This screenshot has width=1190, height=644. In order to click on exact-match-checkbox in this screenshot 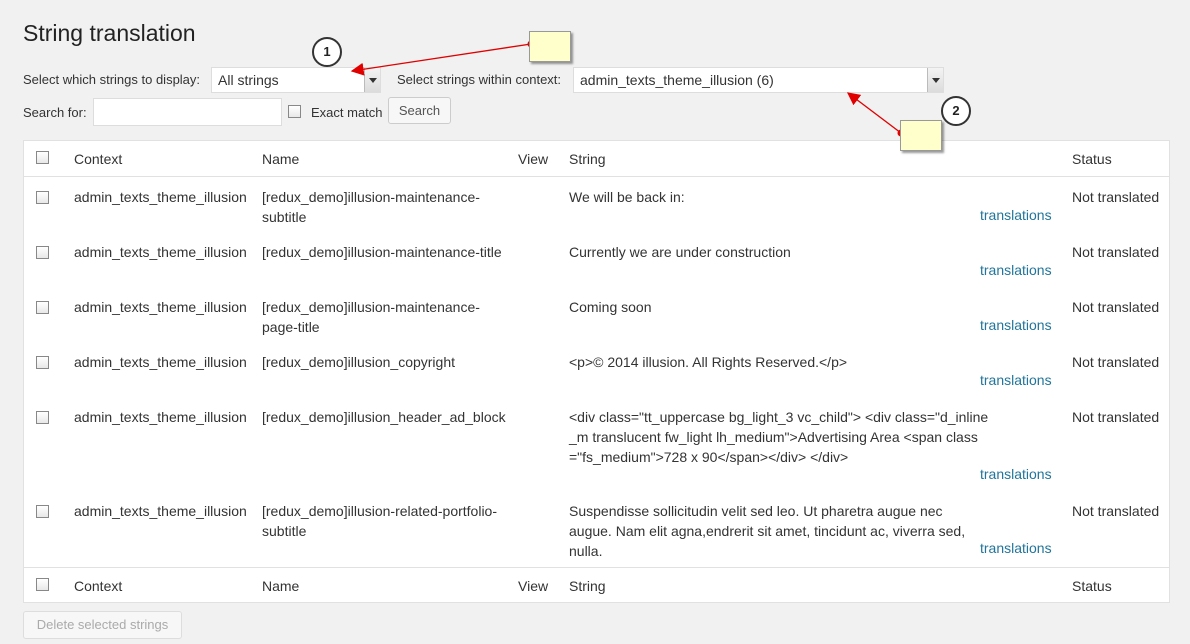, I will do `click(294, 111)`.